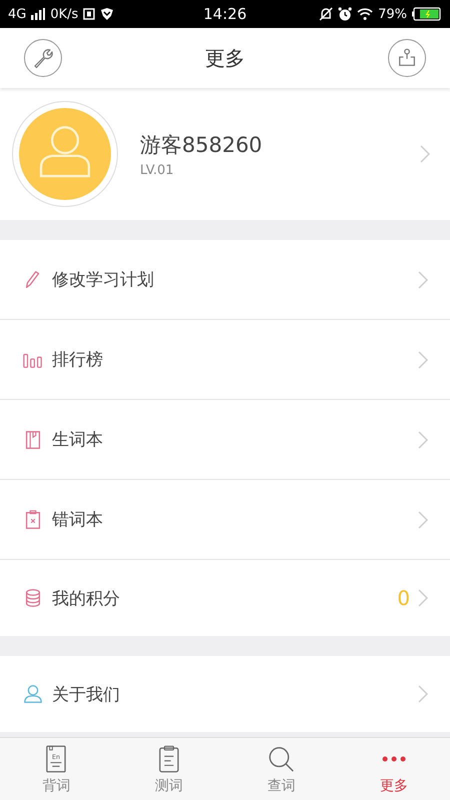 The height and width of the screenshot is (800, 450). I want to click on settings-button, so click(43, 58).